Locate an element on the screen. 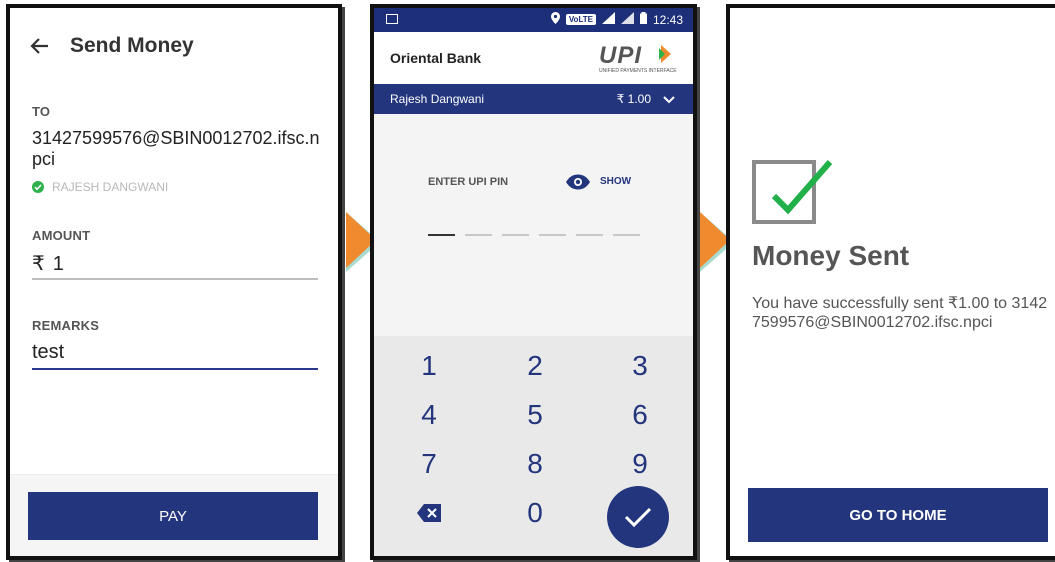 The height and width of the screenshot is (562, 1055). key-9: 9 is located at coordinates (640, 464).